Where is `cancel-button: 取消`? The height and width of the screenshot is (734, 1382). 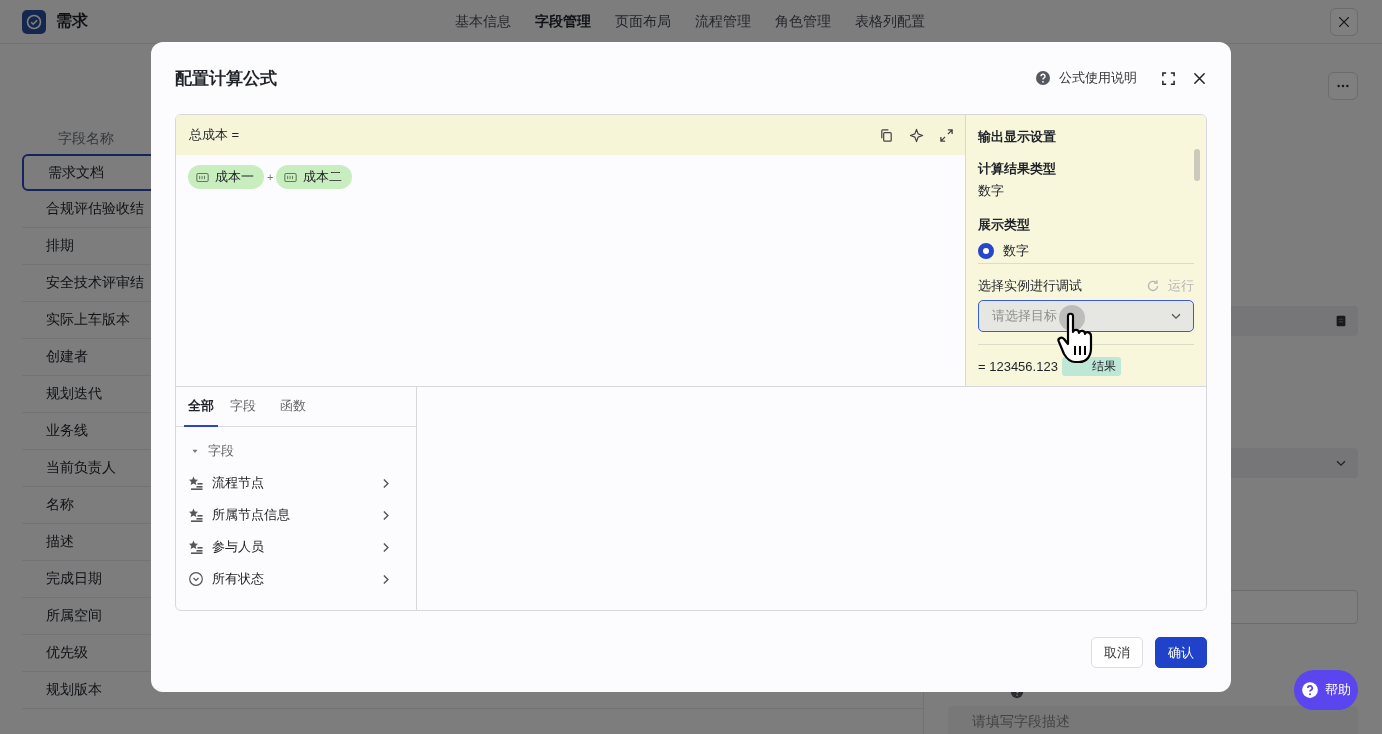 cancel-button: 取消 is located at coordinates (1117, 652).